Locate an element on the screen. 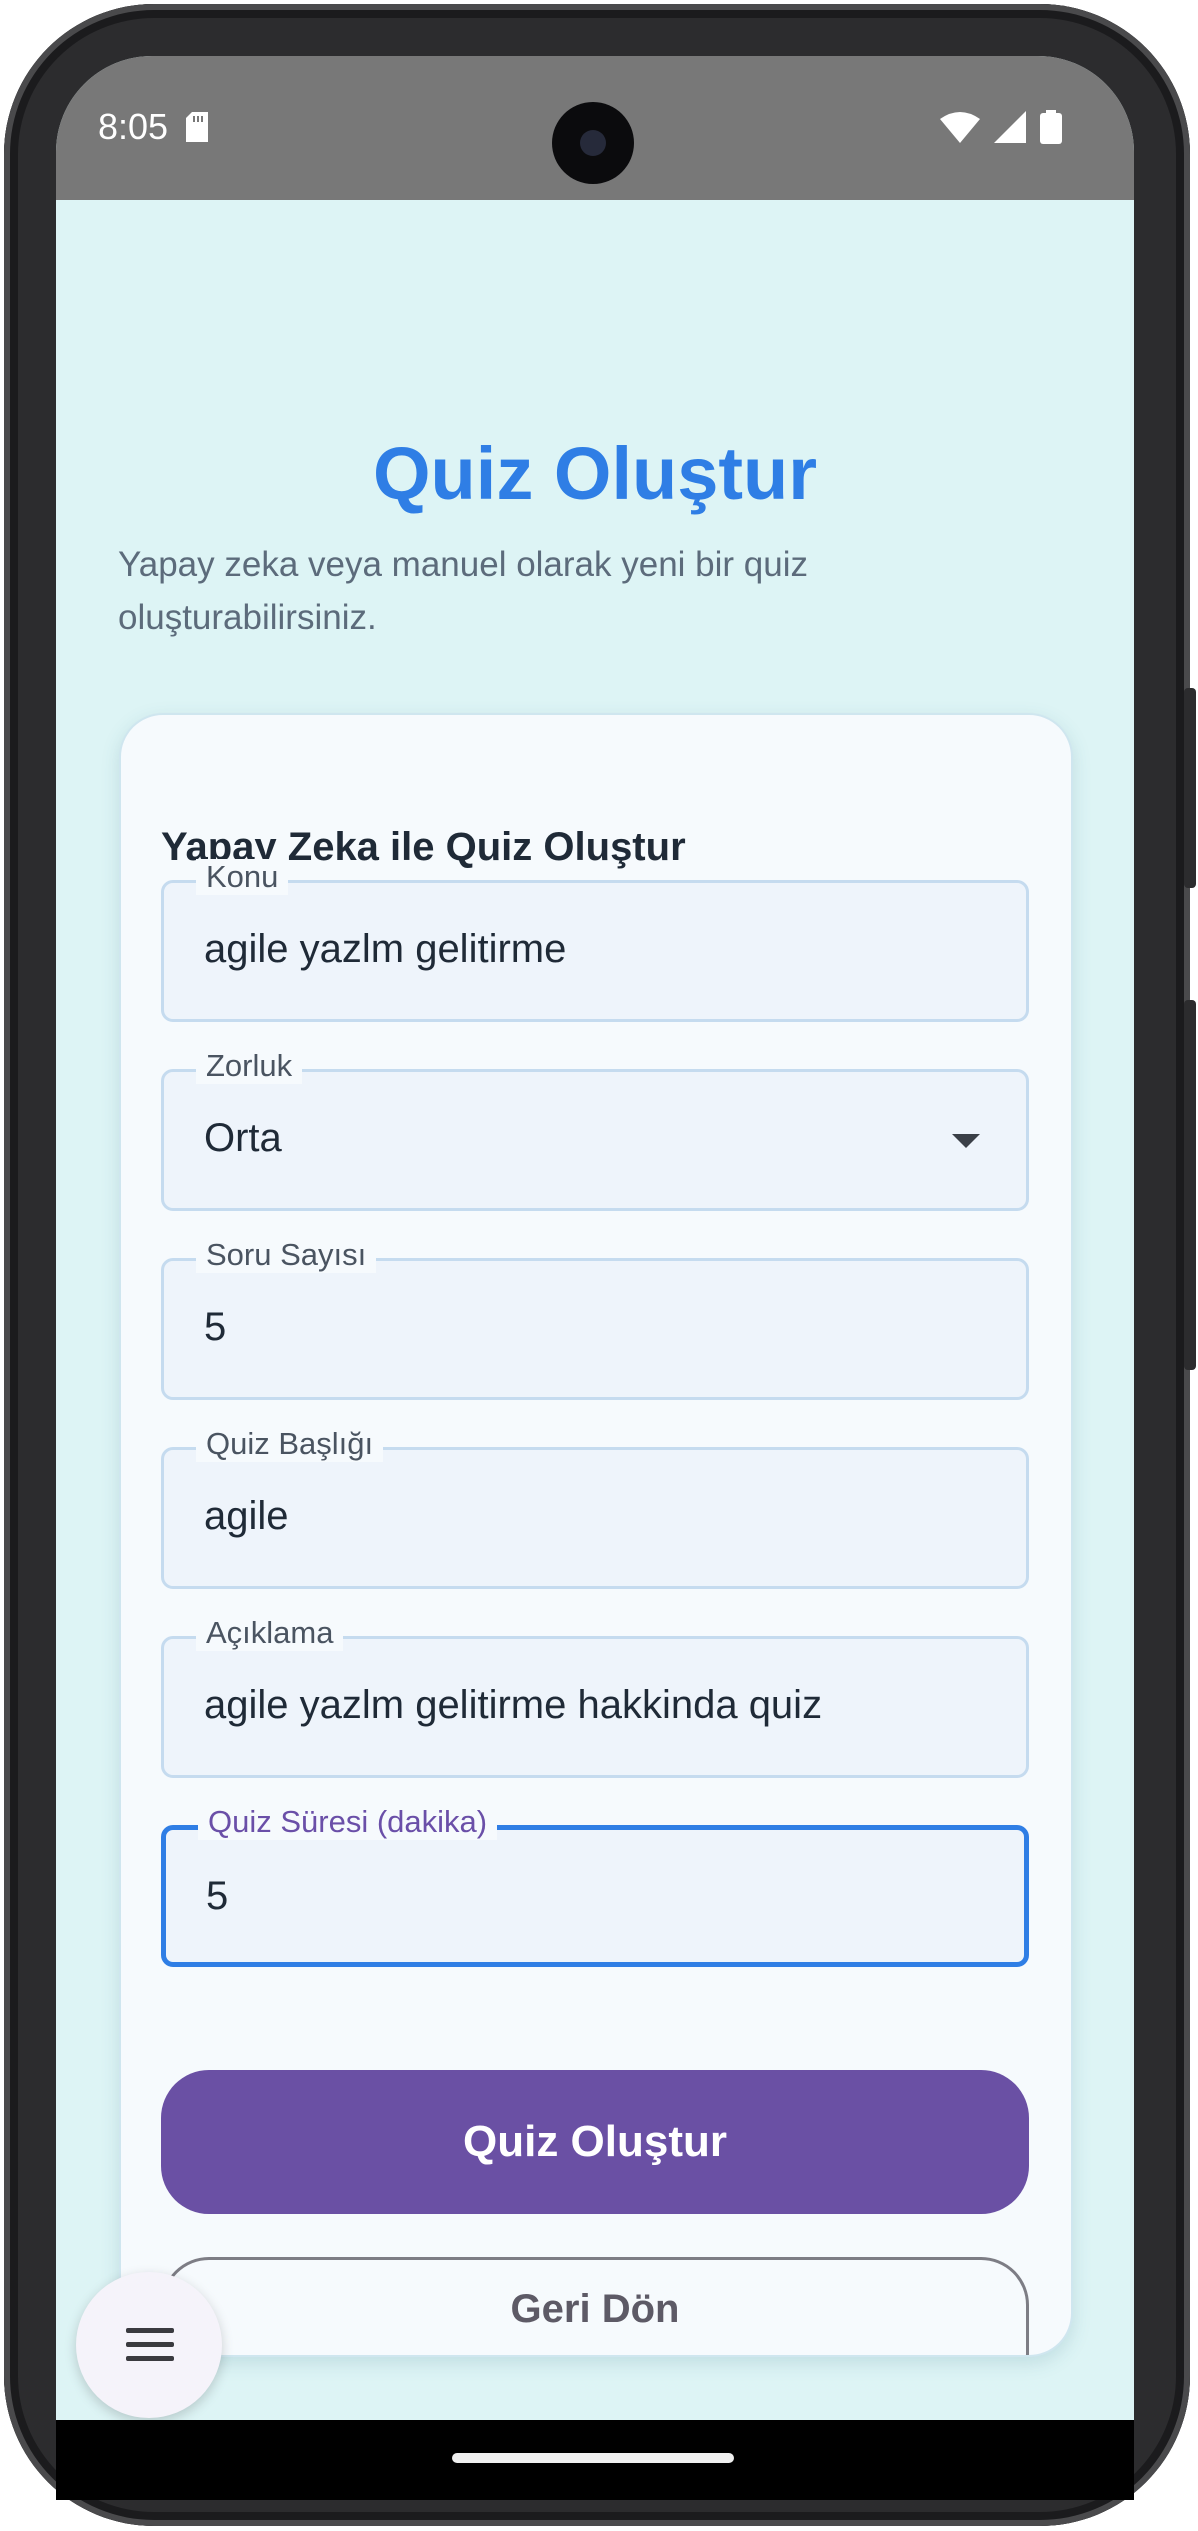 Image resolution: width=1198 pixels, height=2531 pixels. question-count-value: 5 is located at coordinates (215, 1327).